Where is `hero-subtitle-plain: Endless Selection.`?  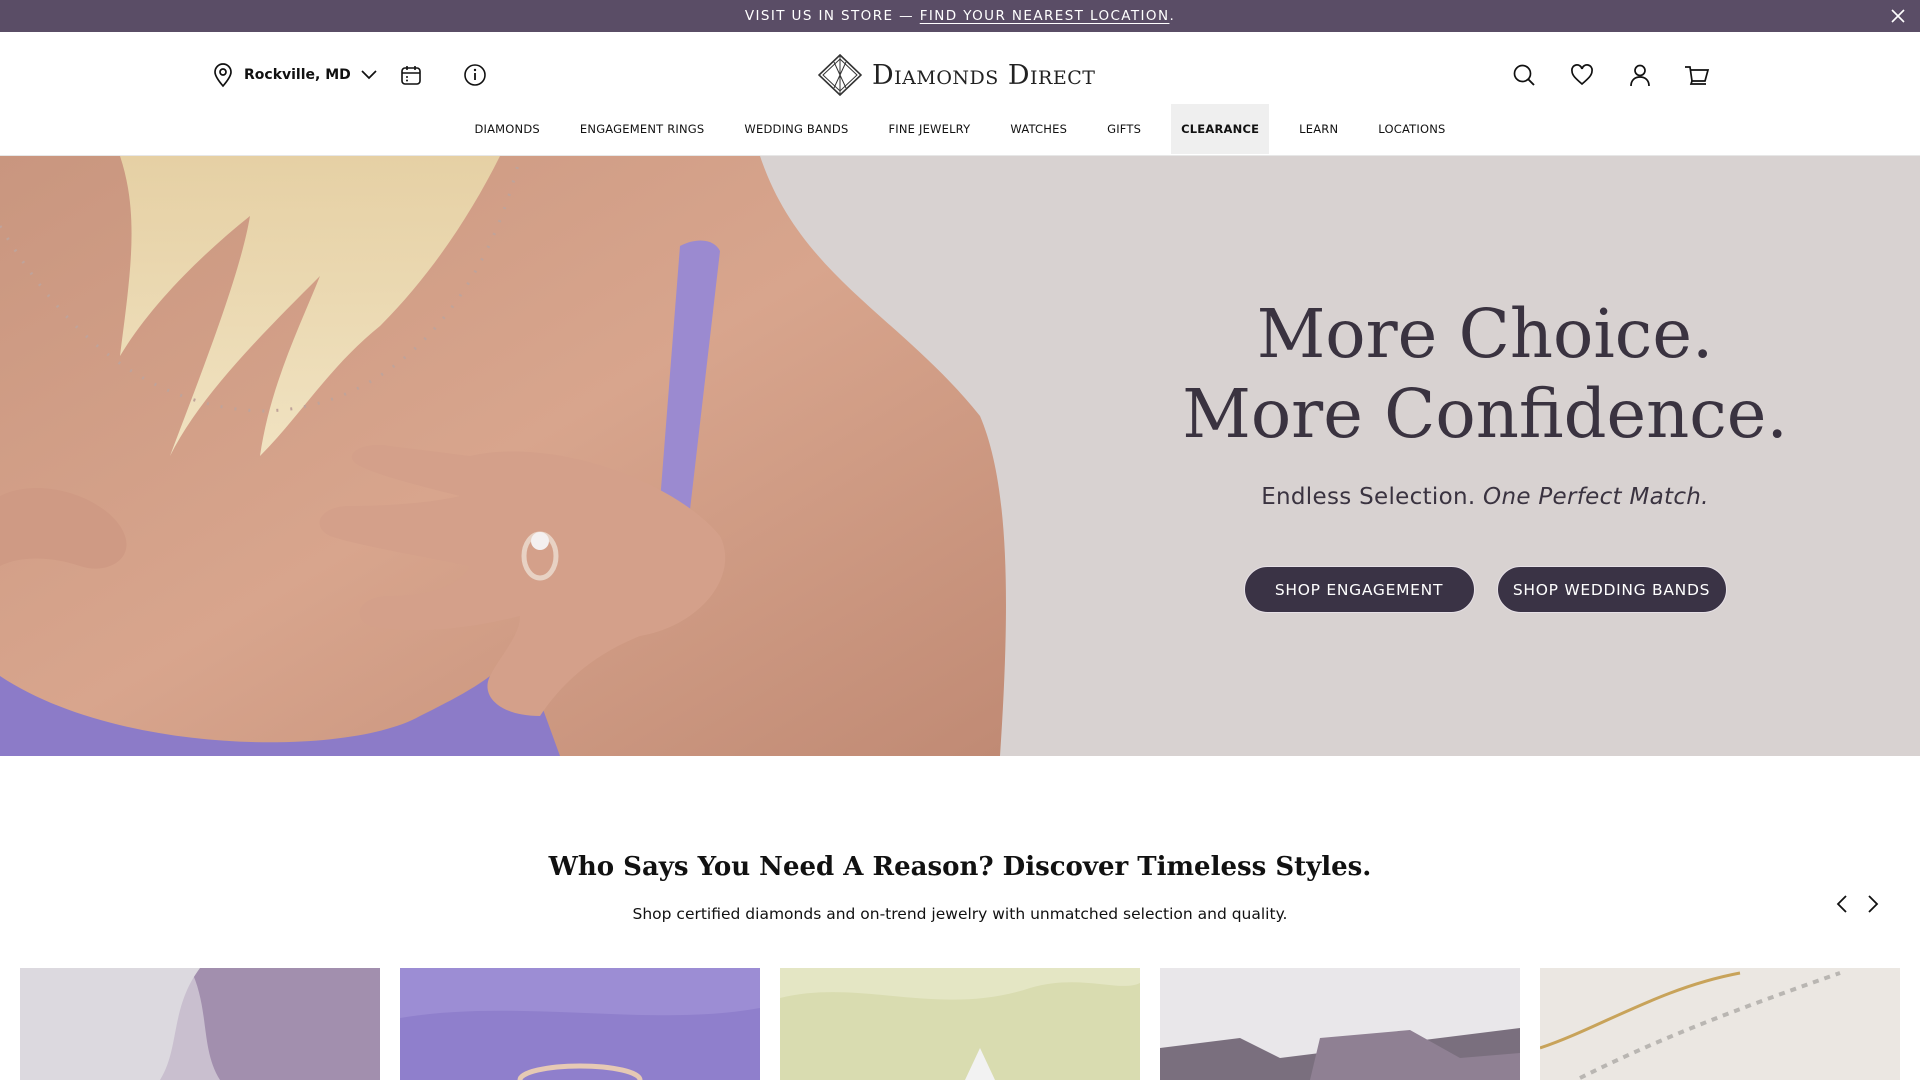 hero-subtitle-plain: Endless Selection. is located at coordinates (1372, 497).